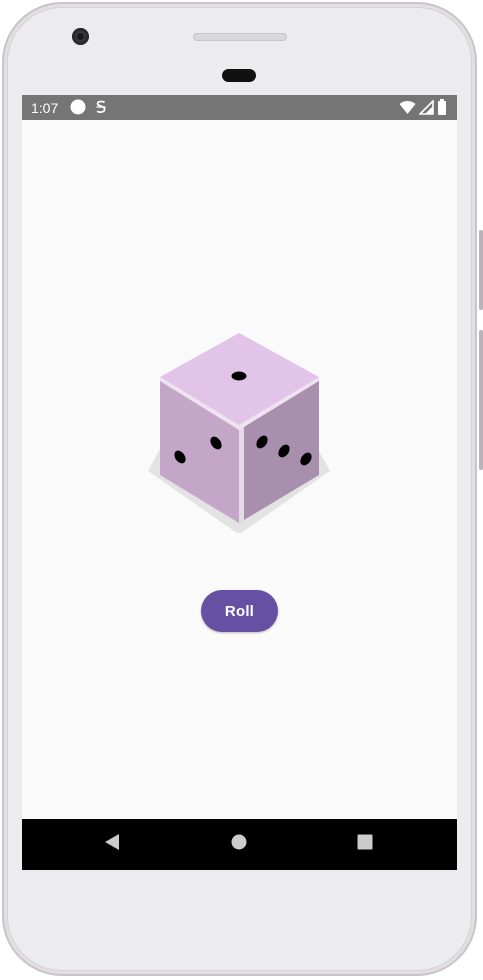 The width and height of the screenshot is (483, 980). Describe the element at coordinates (239, 376) in the screenshot. I see `dice-pip` at that location.